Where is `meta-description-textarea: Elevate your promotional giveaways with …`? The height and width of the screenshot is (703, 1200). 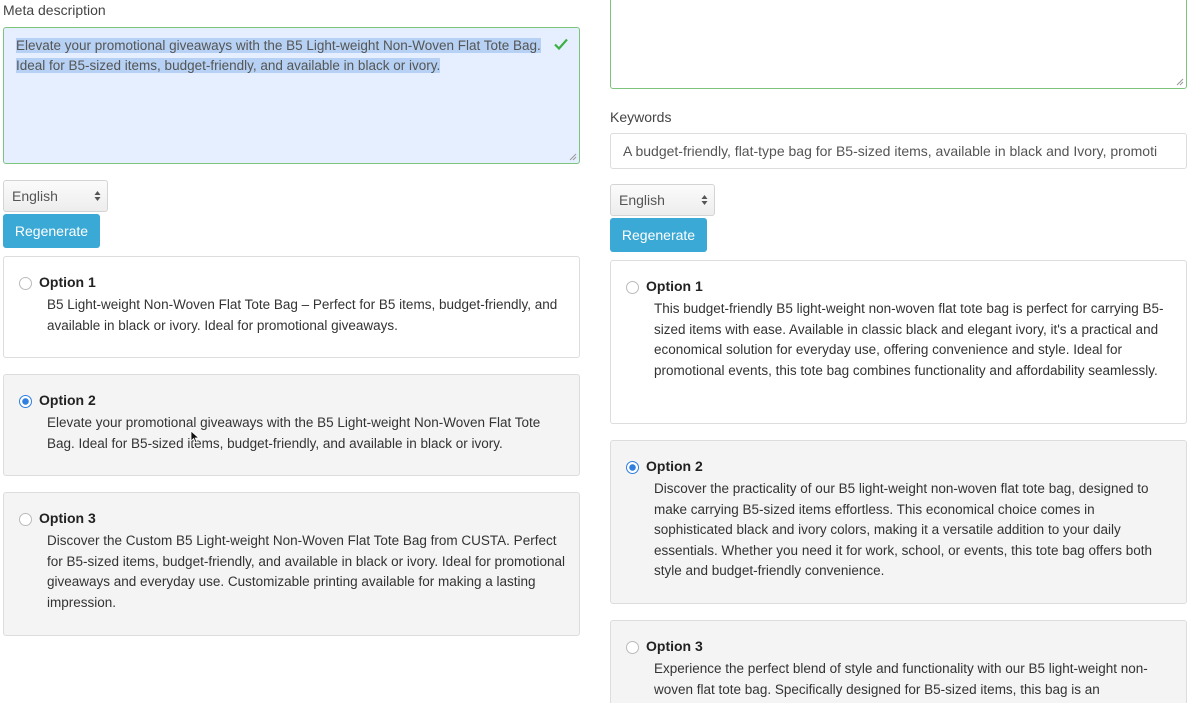
meta-description-textarea: Elevate your promotional giveaways with … is located at coordinates (291, 95).